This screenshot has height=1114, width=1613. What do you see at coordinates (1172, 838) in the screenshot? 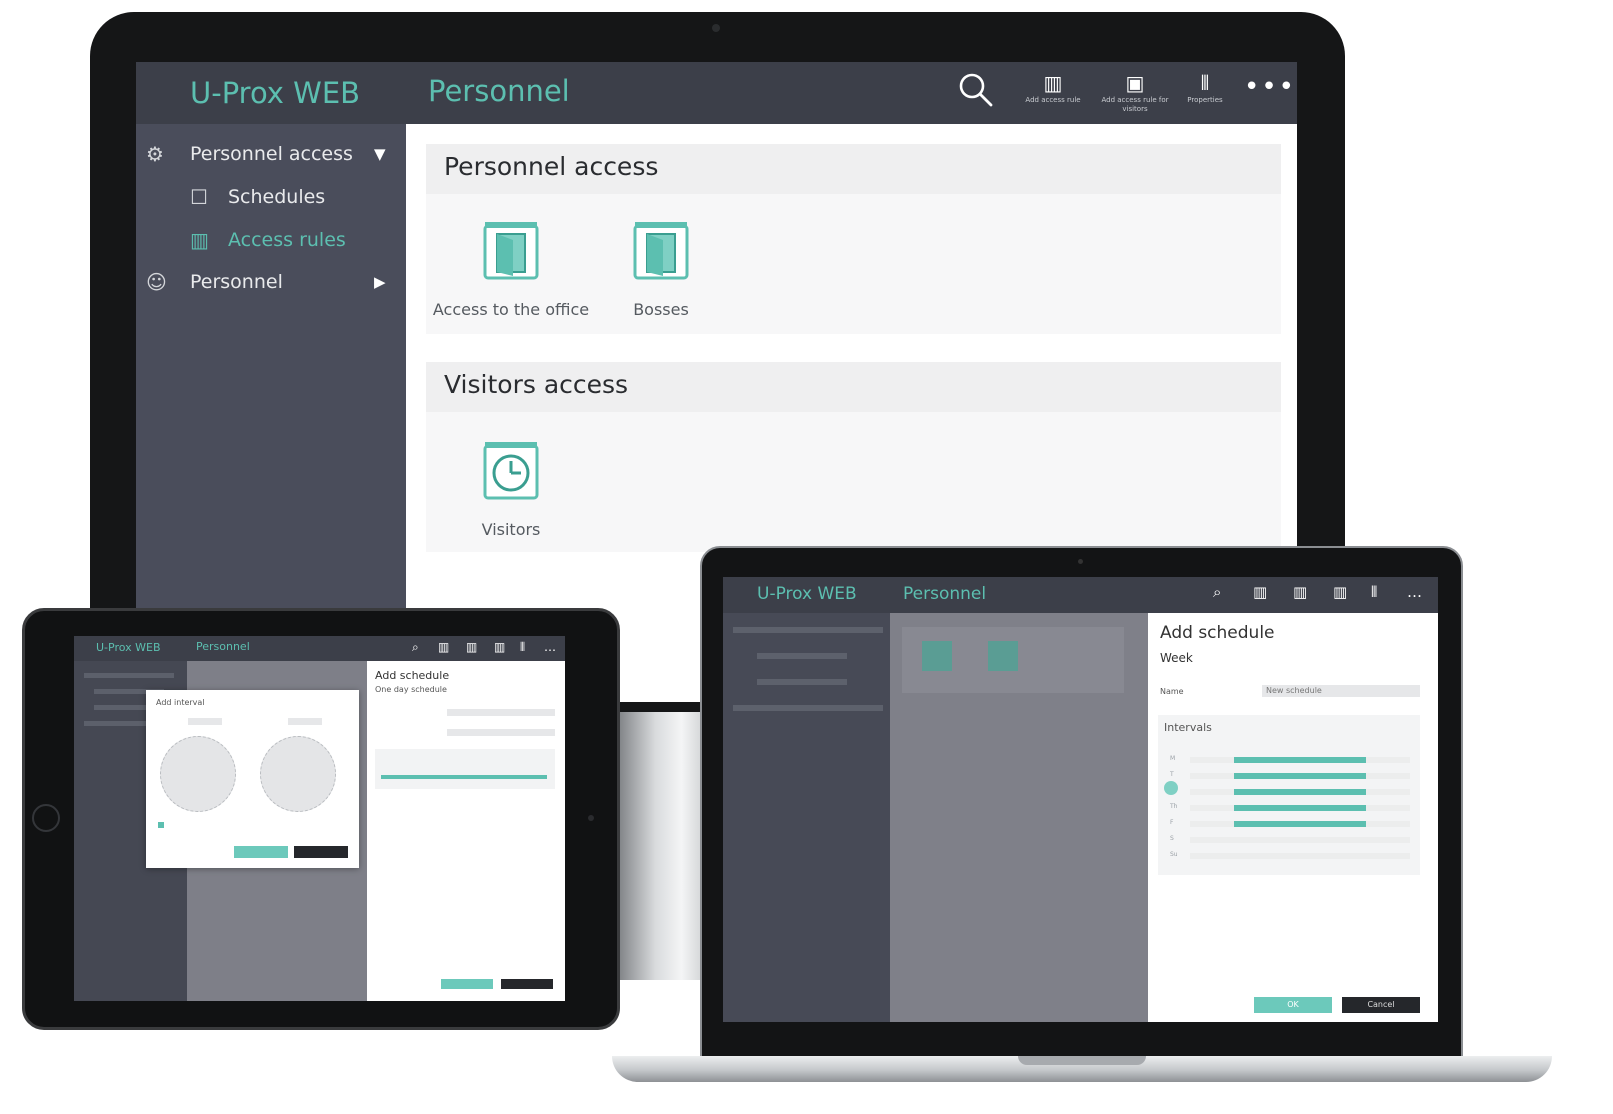
I see `day-label: S` at bounding box center [1172, 838].